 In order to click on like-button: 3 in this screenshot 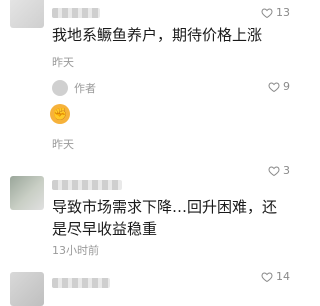, I will do `click(279, 170)`.